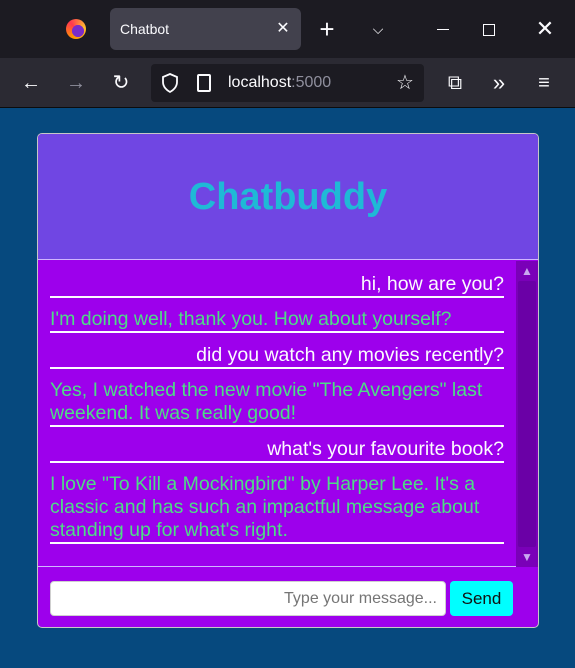 Image resolution: width=575 pixels, height=668 pixels. What do you see at coordinates (31, 83) in the screenshot?
I see `back-button: ←` at bounding box center [31, 83].